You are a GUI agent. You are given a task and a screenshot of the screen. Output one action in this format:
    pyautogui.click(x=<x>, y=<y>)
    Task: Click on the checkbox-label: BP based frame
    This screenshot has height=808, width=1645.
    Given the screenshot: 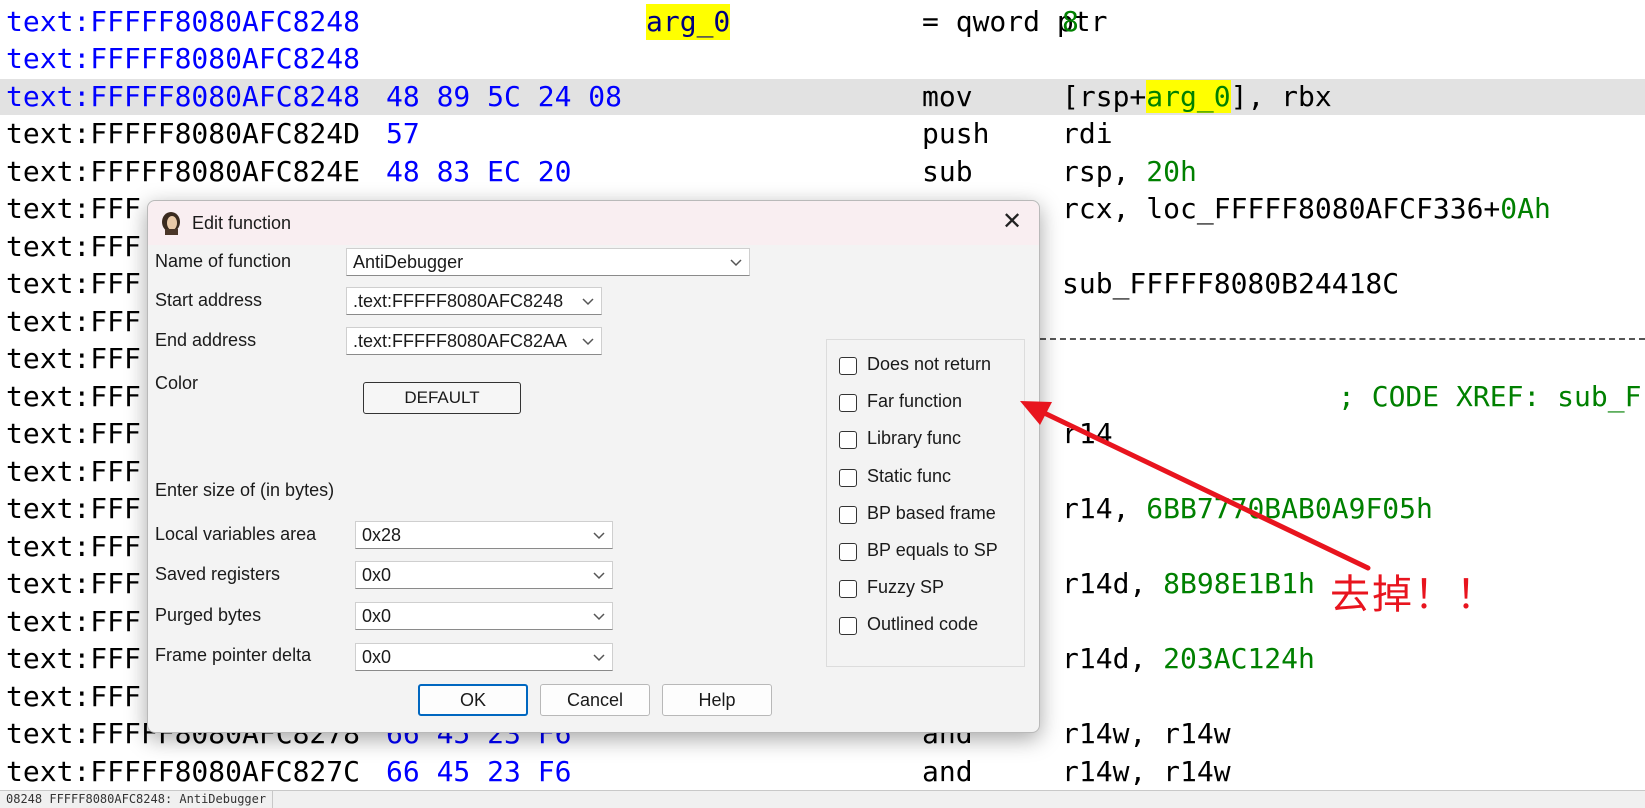 What is the action you would take?
    pyautogui.click(x=931, y=512)
    